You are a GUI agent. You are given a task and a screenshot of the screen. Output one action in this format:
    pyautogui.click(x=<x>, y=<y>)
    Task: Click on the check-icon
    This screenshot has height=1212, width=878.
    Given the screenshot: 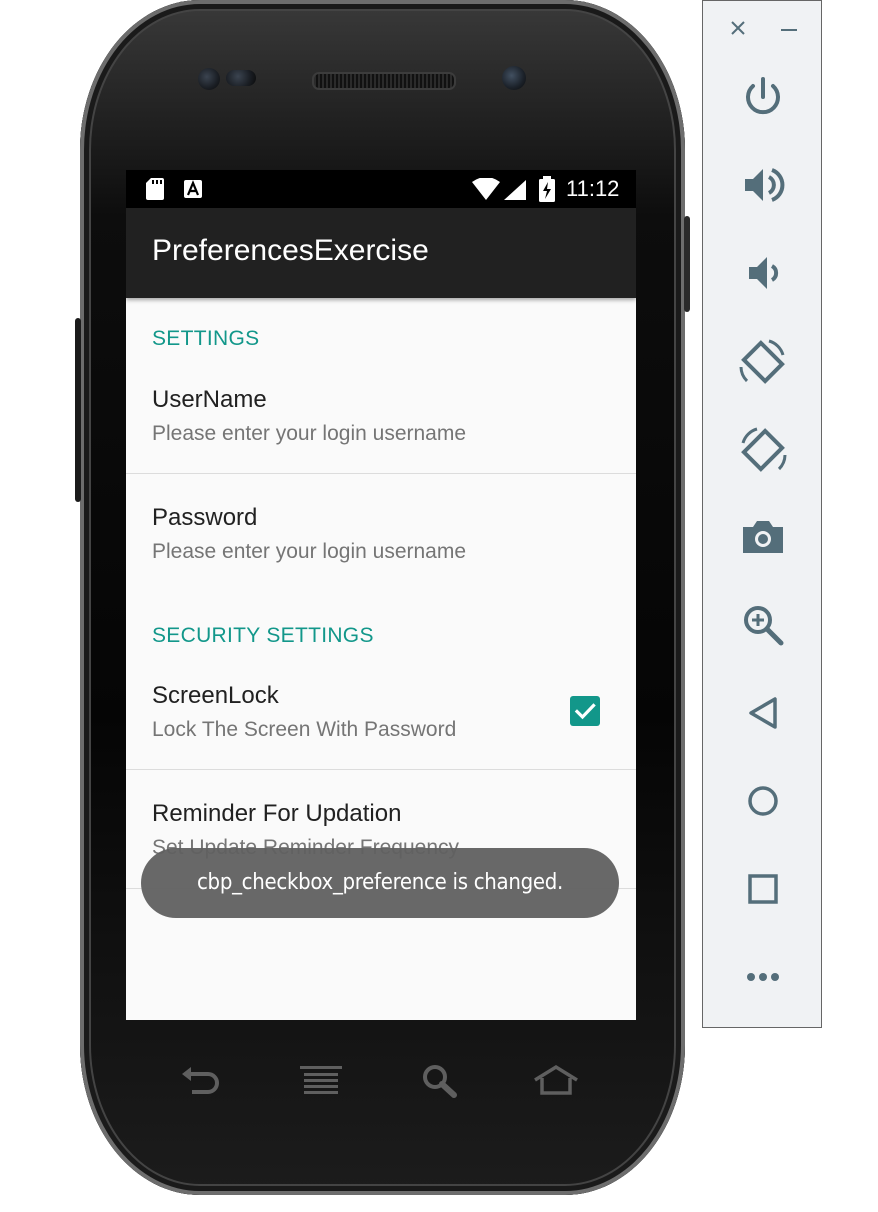 What is the action you would take?
    pyautogui.click(x=585, y=711)
    